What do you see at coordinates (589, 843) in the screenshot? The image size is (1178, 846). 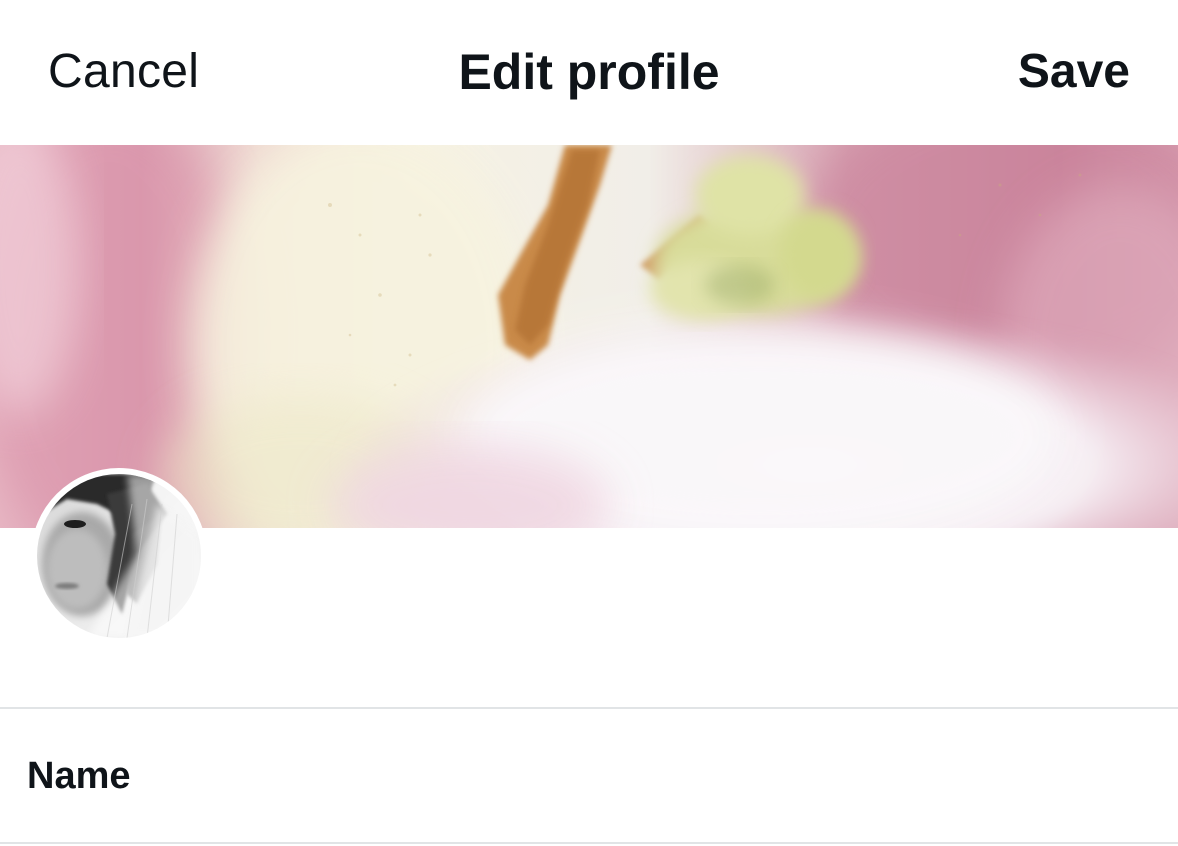 I see `form-divider-bottom` at bounding box center [589, 843].